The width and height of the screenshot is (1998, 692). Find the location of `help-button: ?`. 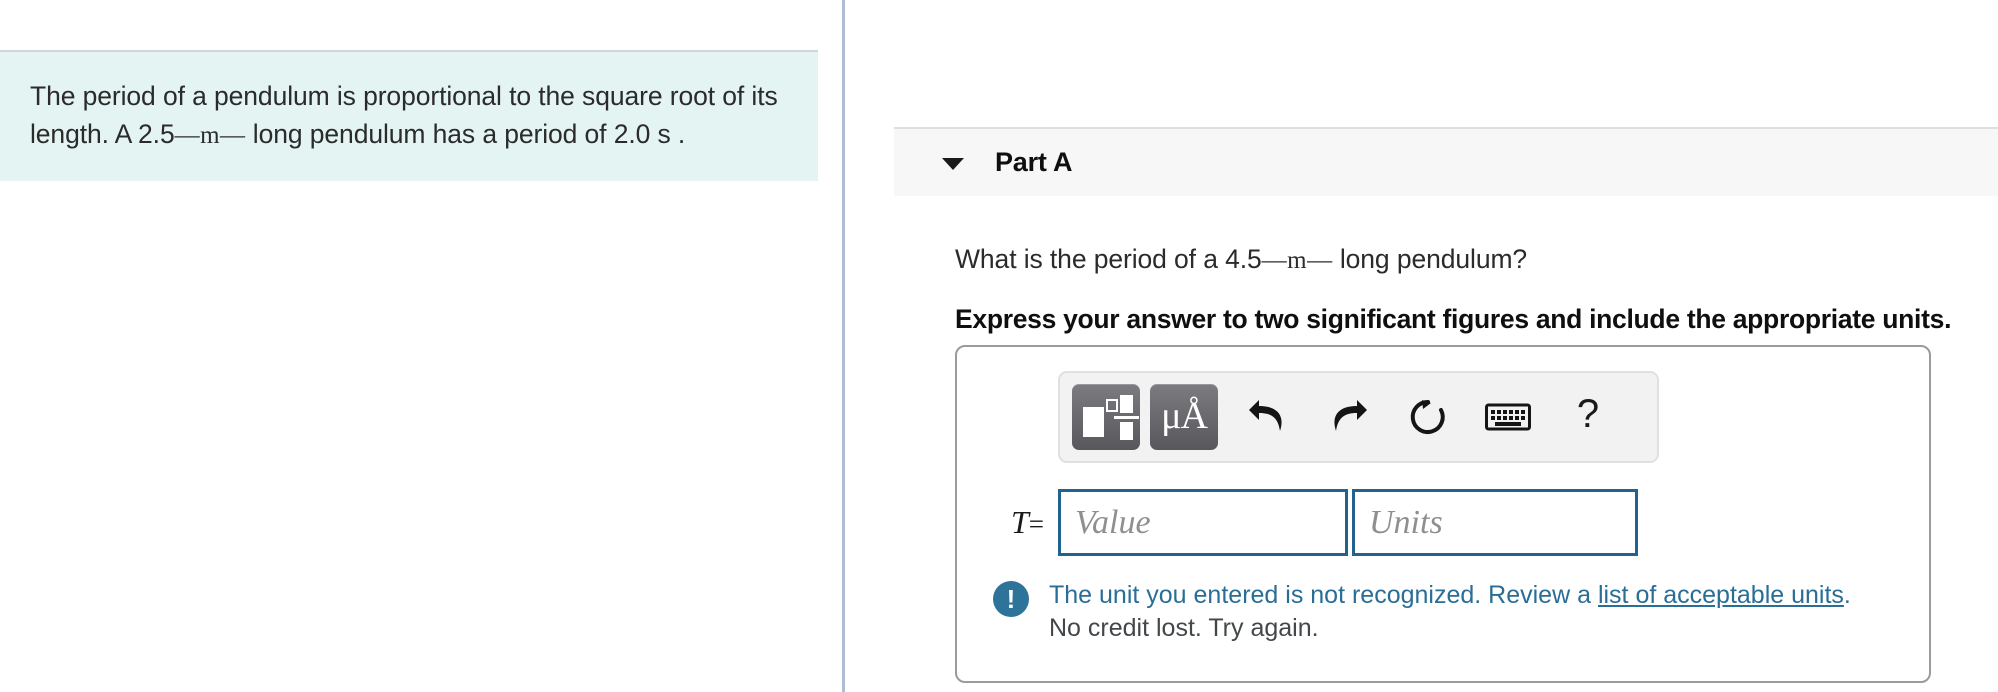

help-button: ? is located at coordinates (1588, 417).